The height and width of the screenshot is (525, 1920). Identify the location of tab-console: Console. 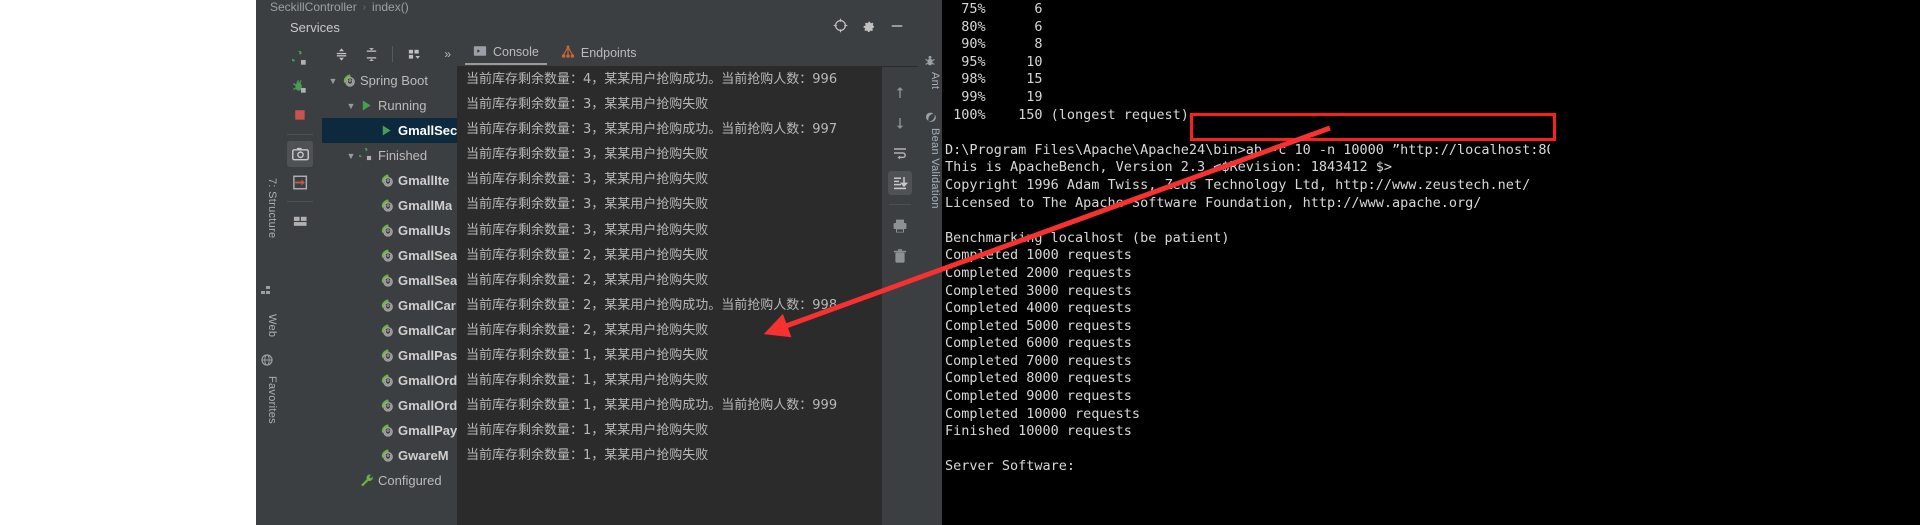
(506, 53).